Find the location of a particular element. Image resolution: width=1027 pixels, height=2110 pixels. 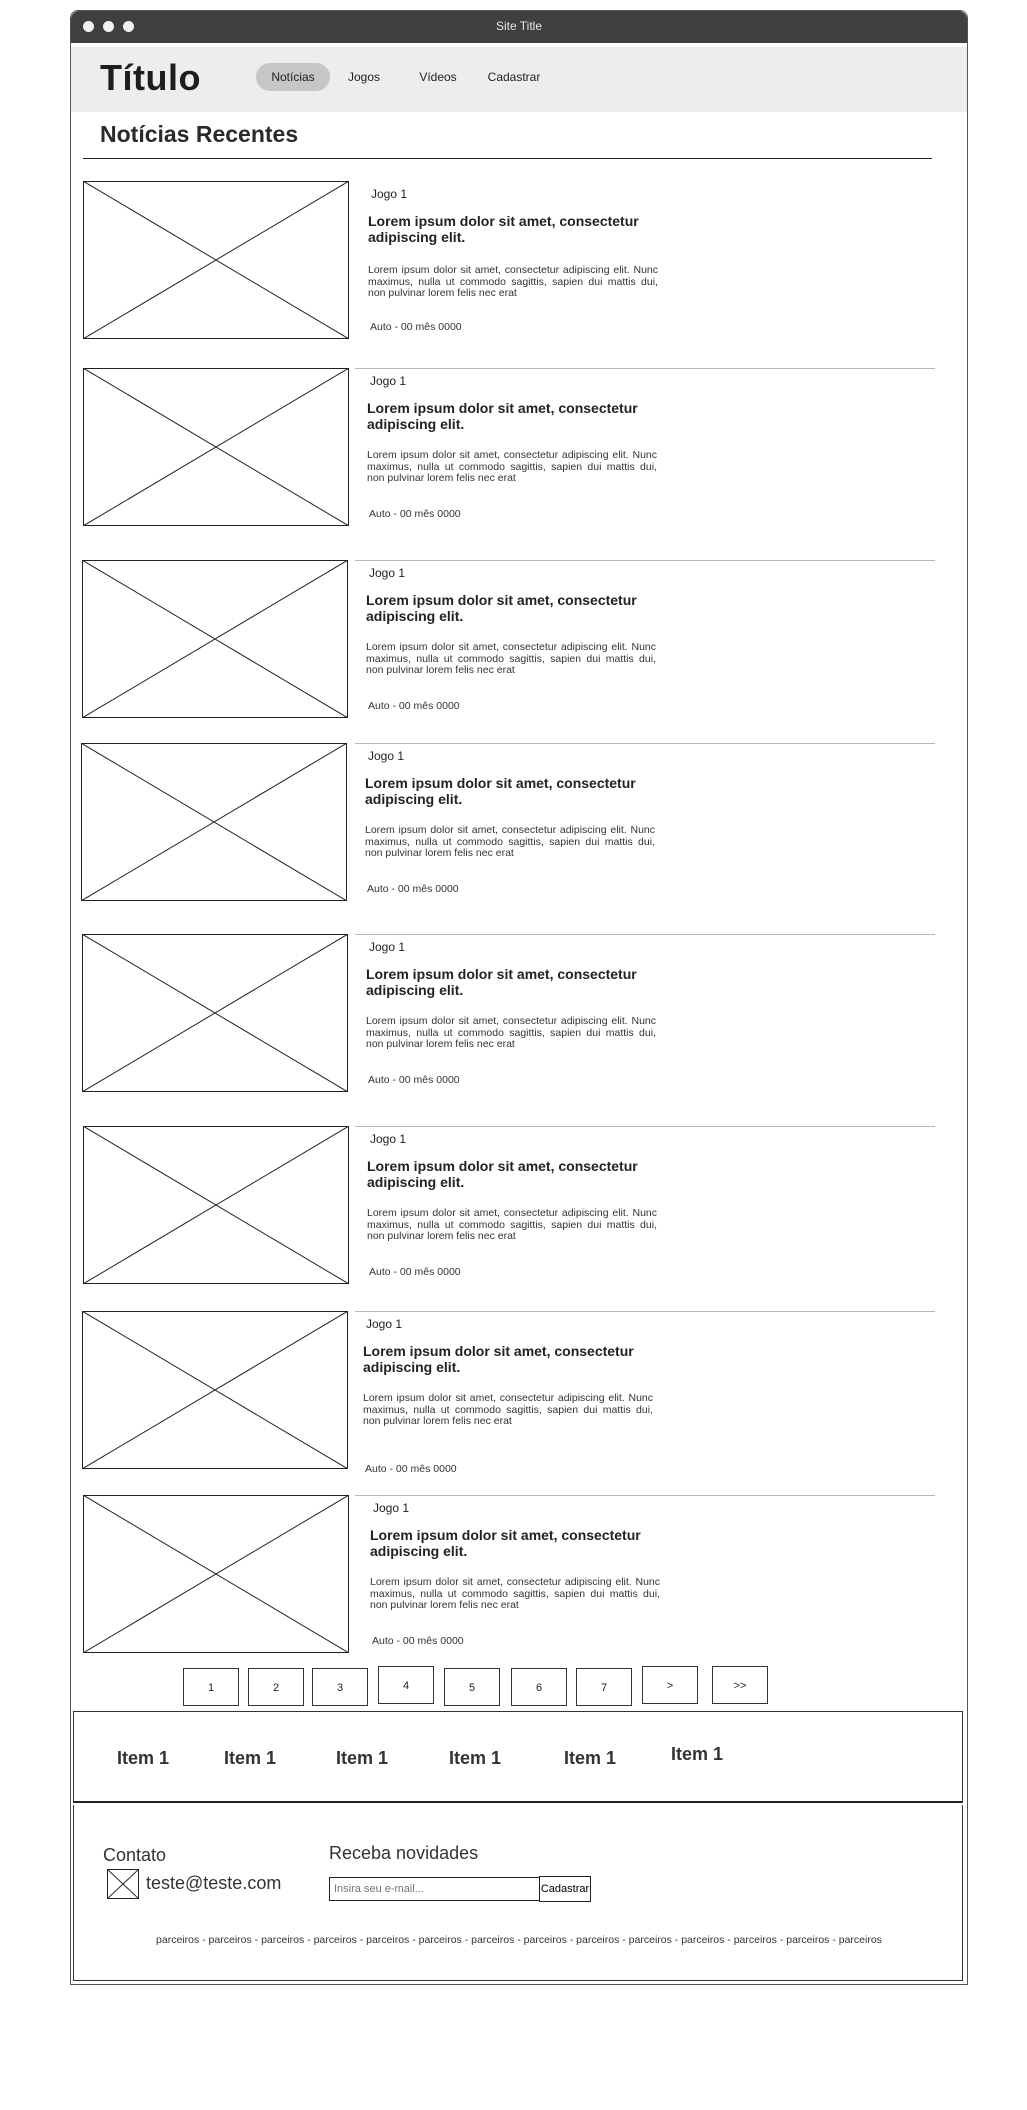

pagination-button-8: > is located at coordinates (670, 1685).